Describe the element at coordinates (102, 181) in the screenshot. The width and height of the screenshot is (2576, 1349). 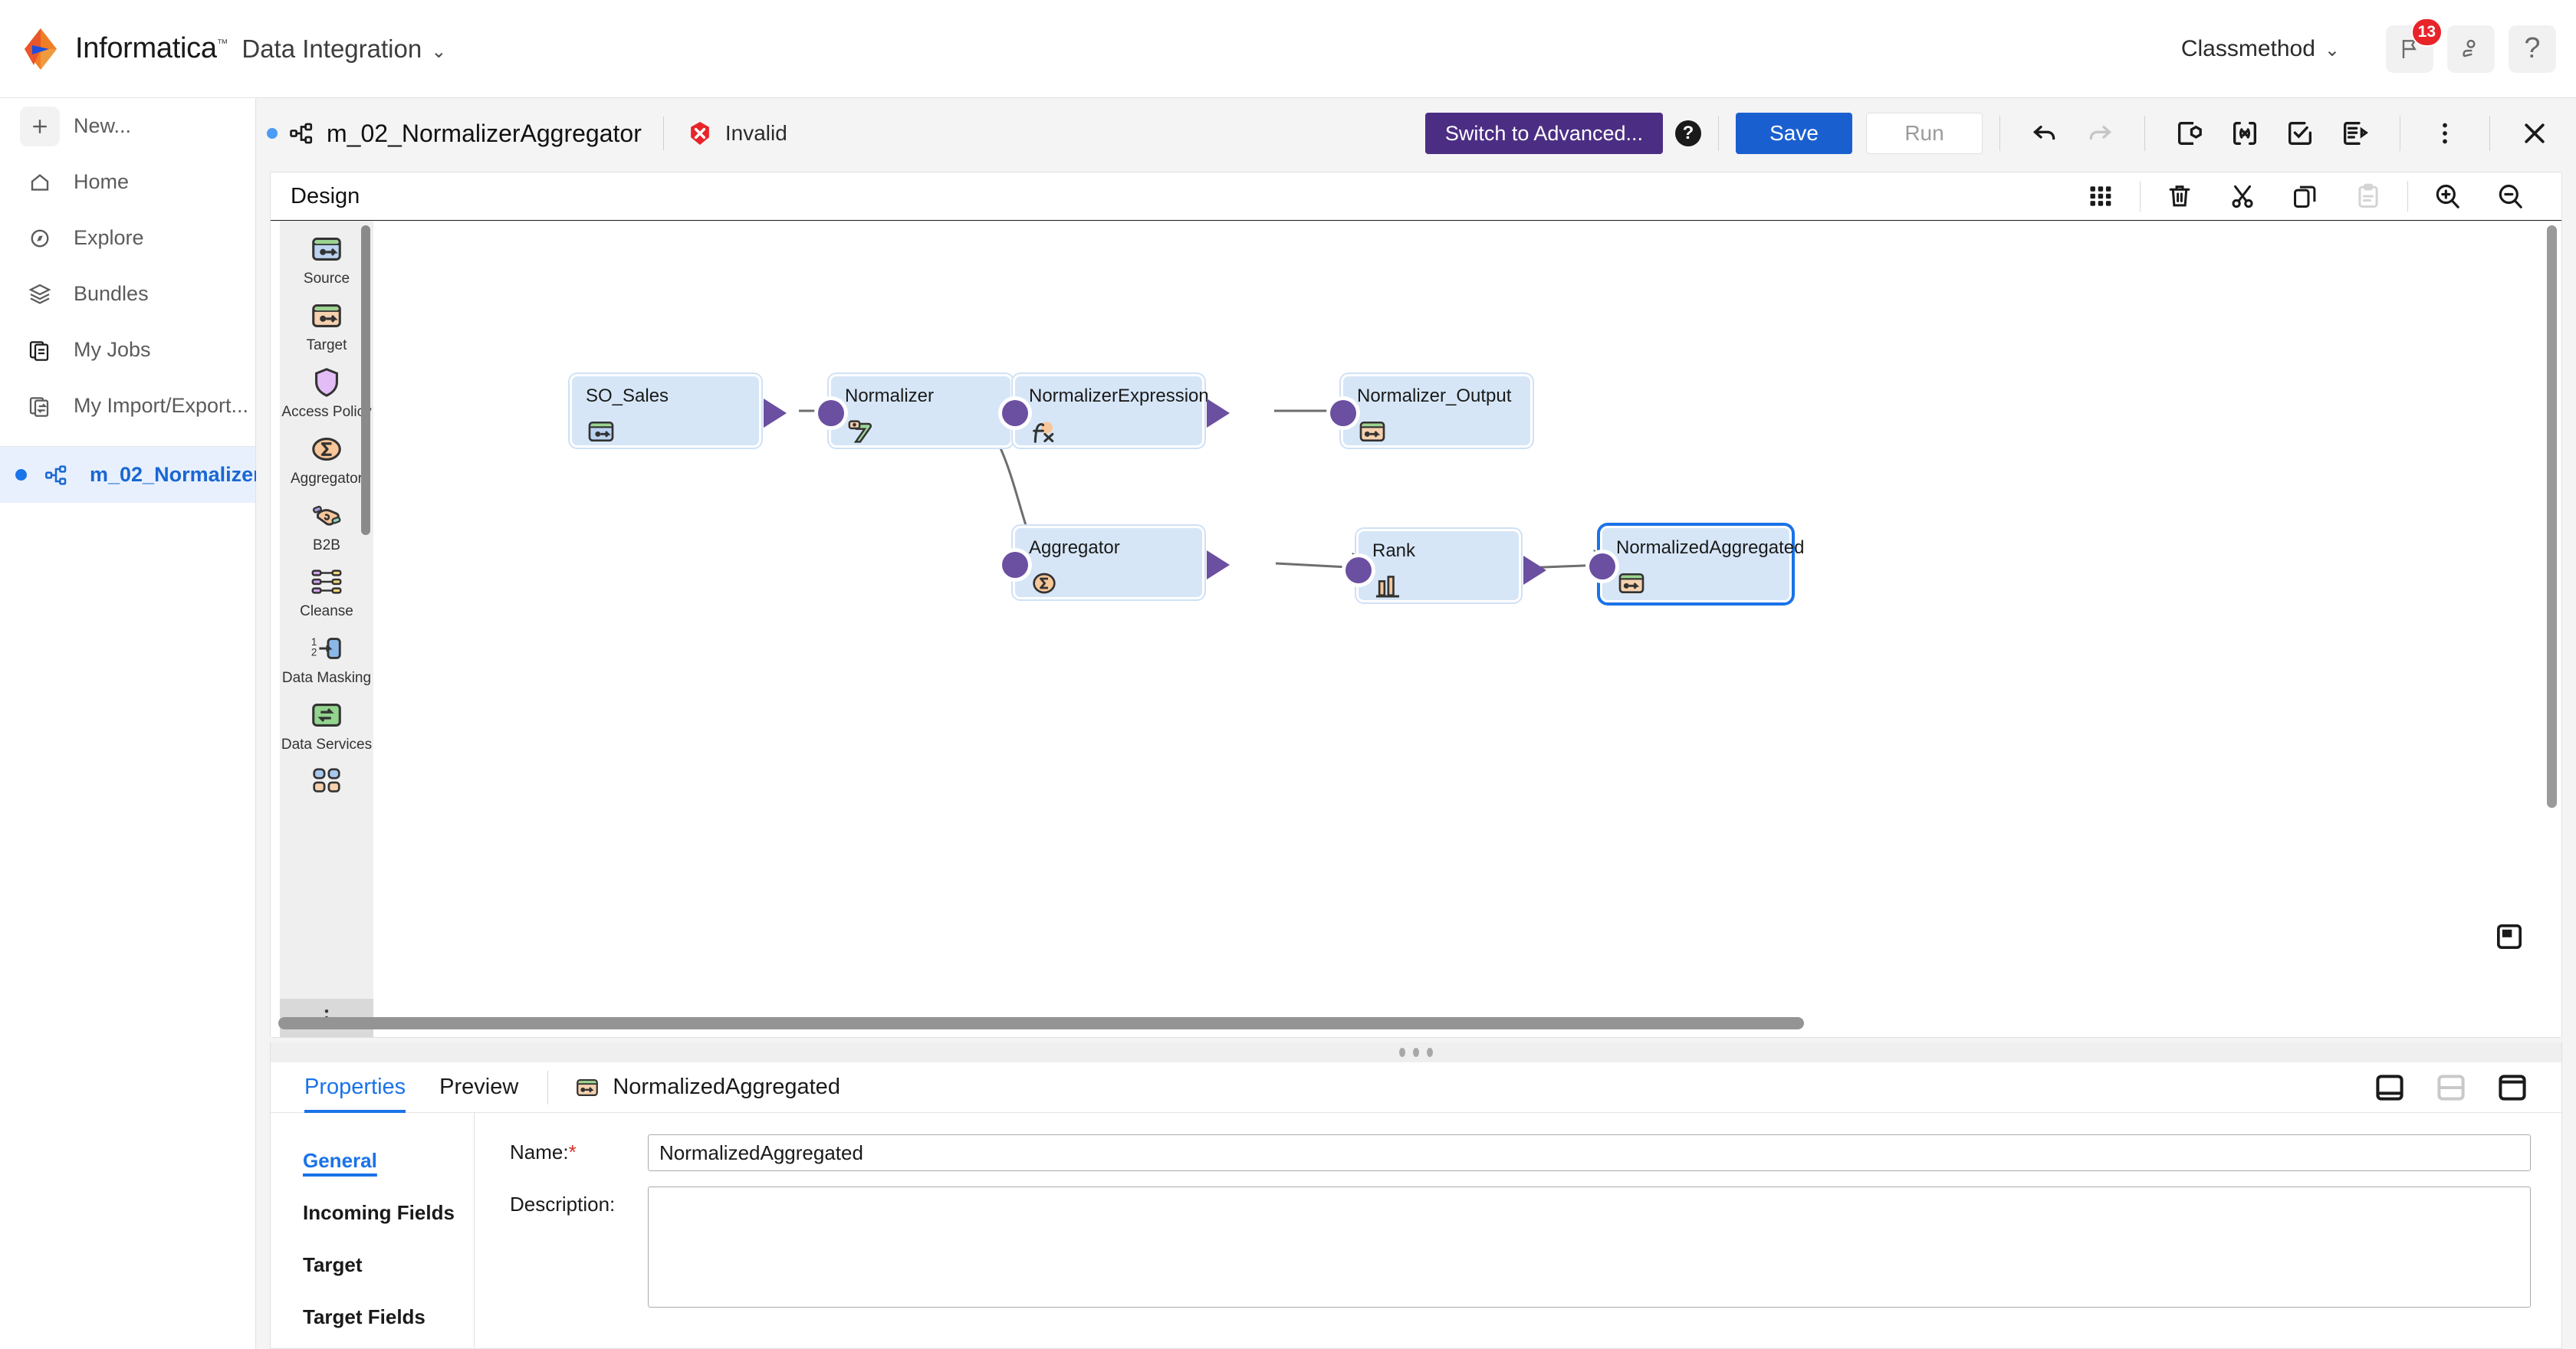
I see `sidebar-item-label: Home` at that location.